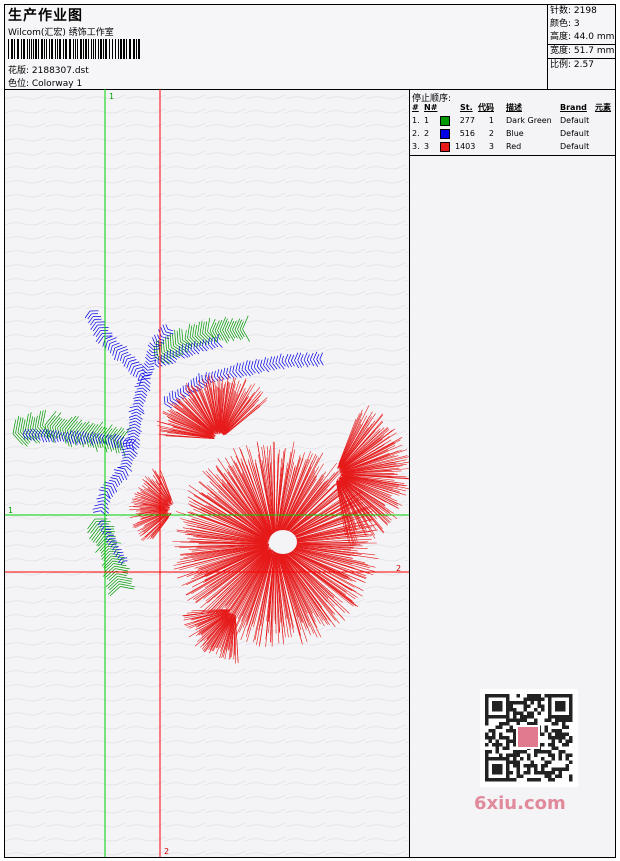 Image resolution: width=620 pixels, height=861 pixels. What do you see at coordinates (111, 96) in the screenshot?
I see `green-vertical-marker: 1` at bounding box center [111, 96].